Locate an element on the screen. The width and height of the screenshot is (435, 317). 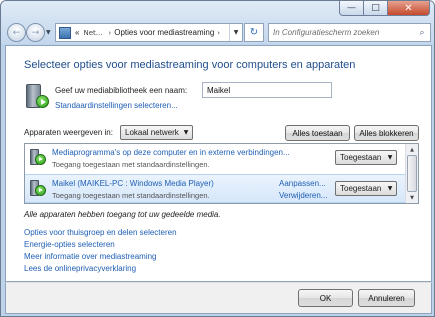
library-name-label: Geef uw mediabibliotheek een naam: is located at coordinates (121, 90).